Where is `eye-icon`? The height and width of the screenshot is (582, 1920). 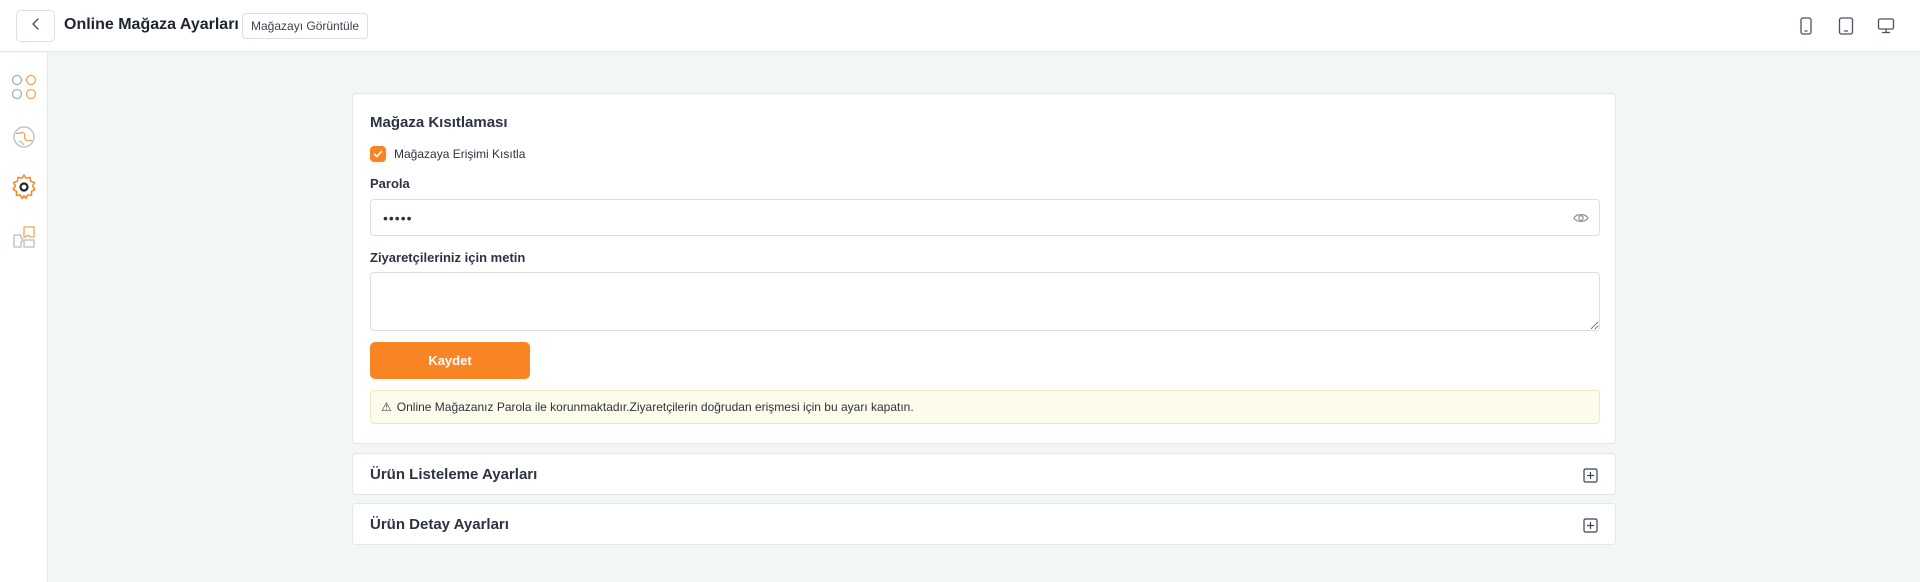 eye-icon is located at coordinates (1581, 218).